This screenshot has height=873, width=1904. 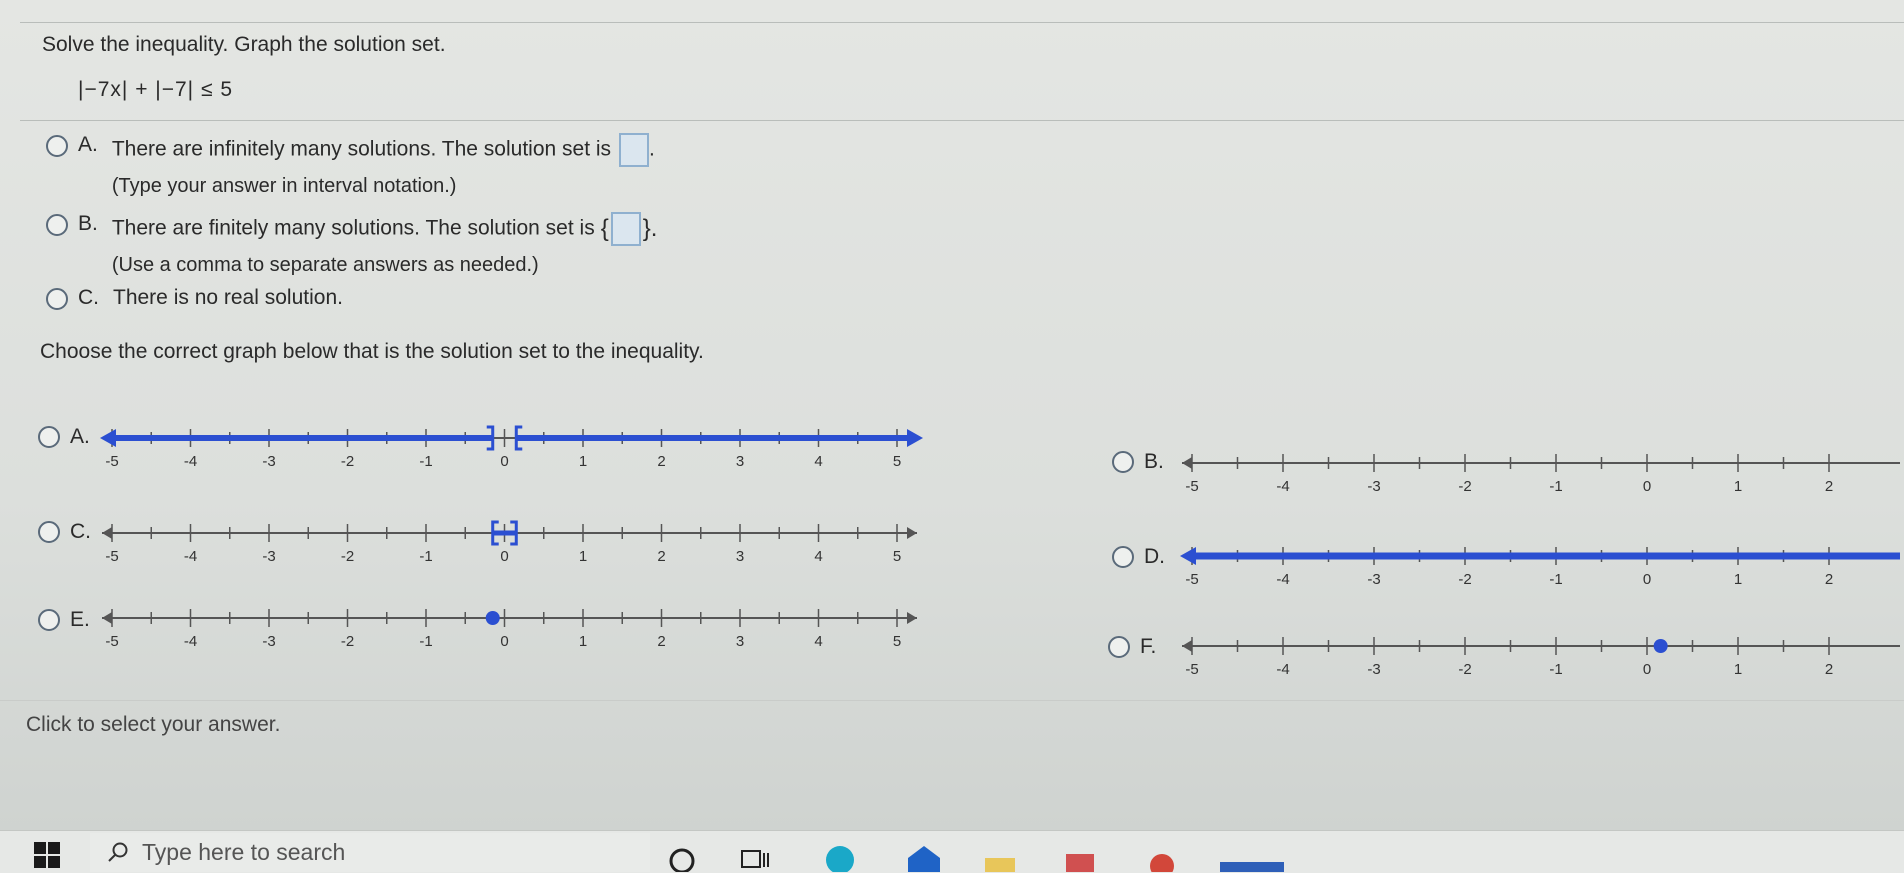 I want to click on edge-browser-icon, so click(x=840, y=857).